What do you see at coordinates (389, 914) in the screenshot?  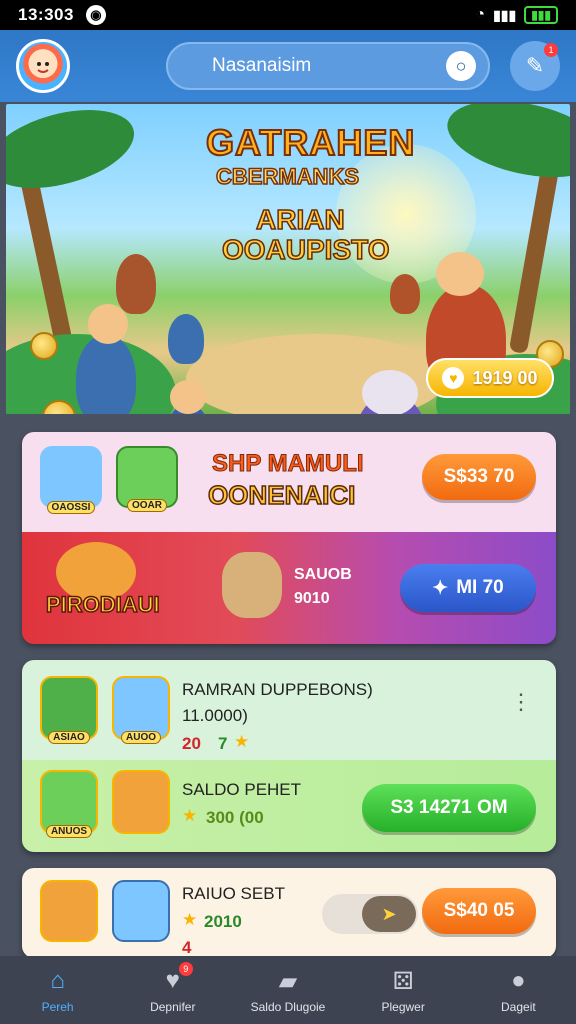 I see `toggle-knob: ➤` at bounding box center [389, 914].